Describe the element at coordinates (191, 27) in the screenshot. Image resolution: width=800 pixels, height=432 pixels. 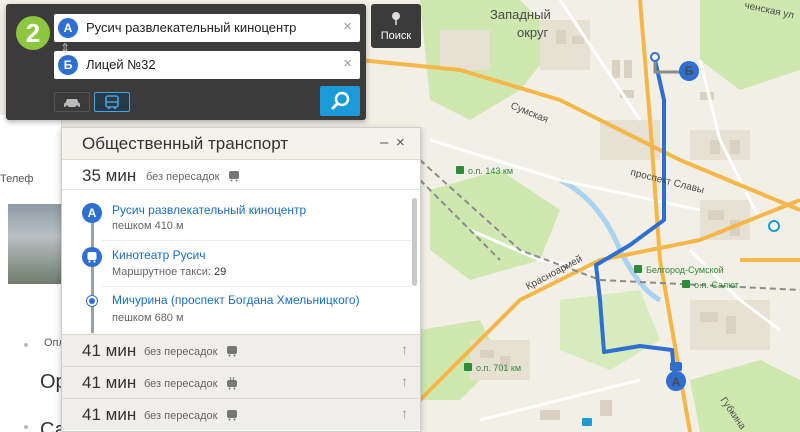
I see `route-from-input: Русич развлекательный киноцентр` at that location.